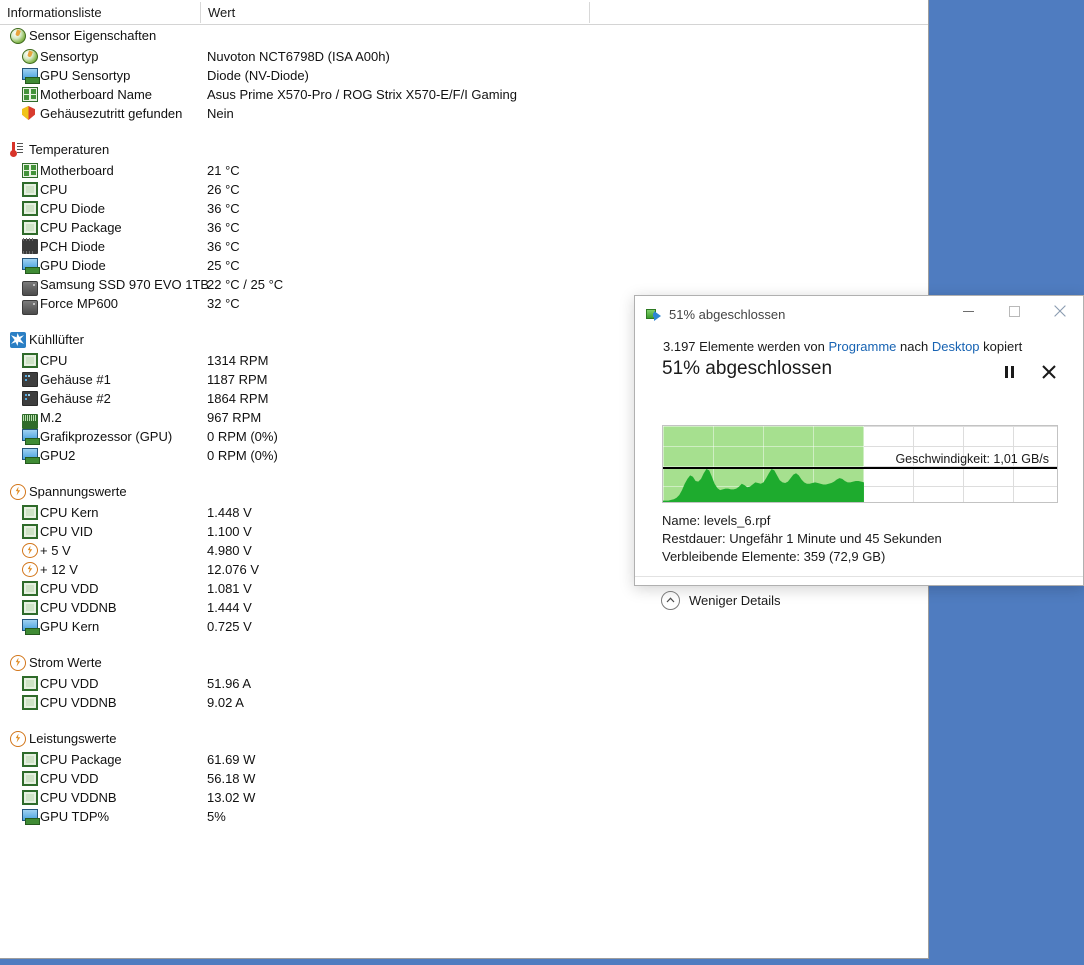 This screenshot has height=965, width=1084. Describe the element at coordinates (225, 702) in the screenshot. I see `sensor-row-value: 9.02 A` at that location.